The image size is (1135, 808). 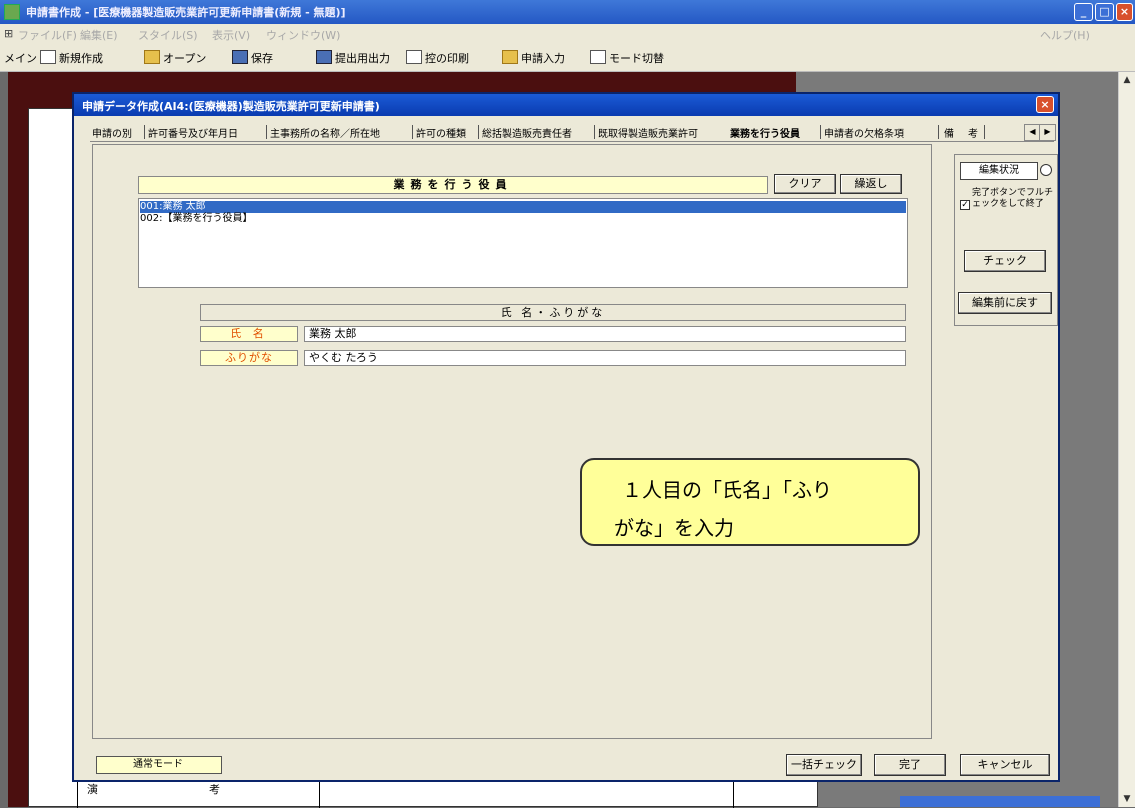 I want to click on menu-file: ファイル(F), so click(x=47, y=35).